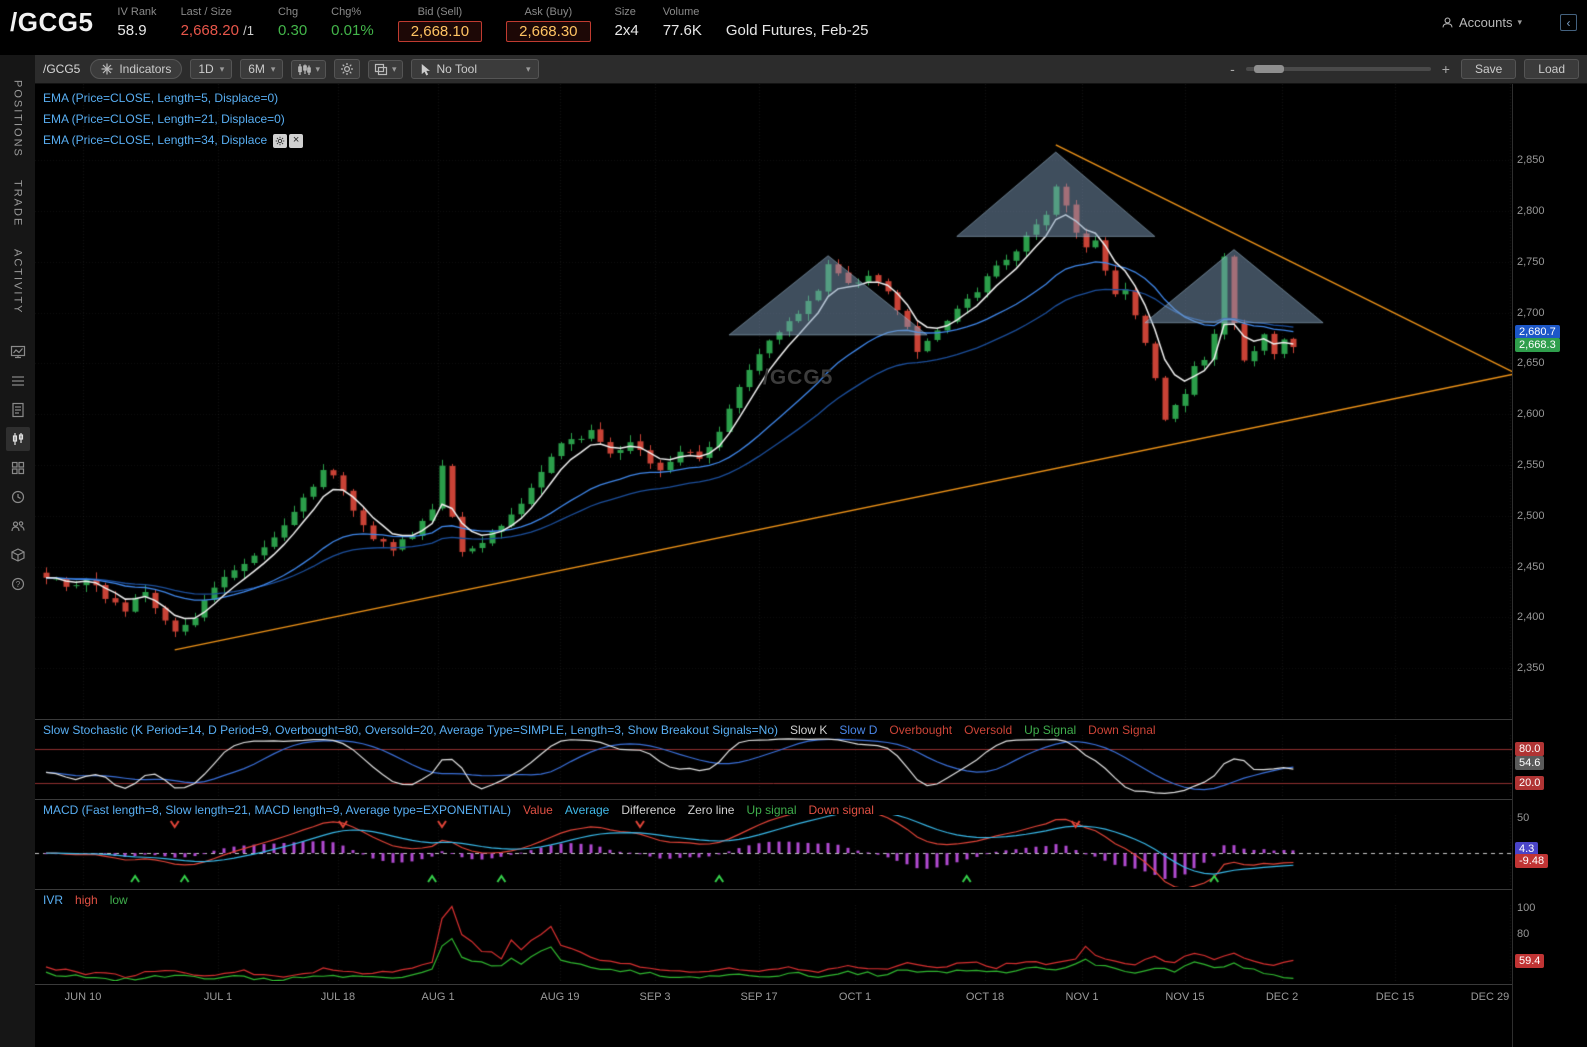  I want to click on time-axis-label: AUG 19, so click(560, 997).